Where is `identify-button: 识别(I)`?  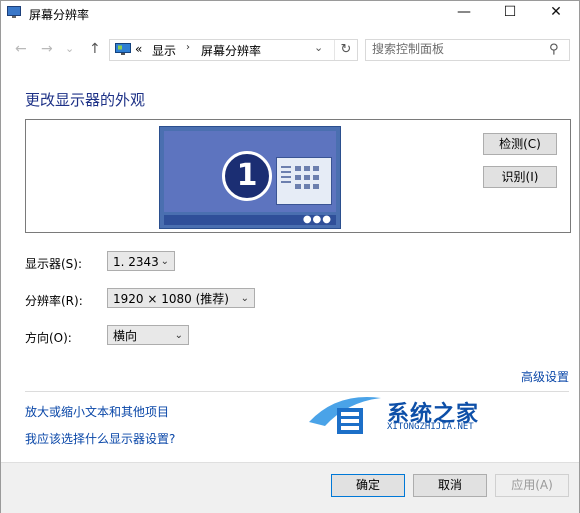
identify-button: 识别(I) is located at coordinates (520, 177).